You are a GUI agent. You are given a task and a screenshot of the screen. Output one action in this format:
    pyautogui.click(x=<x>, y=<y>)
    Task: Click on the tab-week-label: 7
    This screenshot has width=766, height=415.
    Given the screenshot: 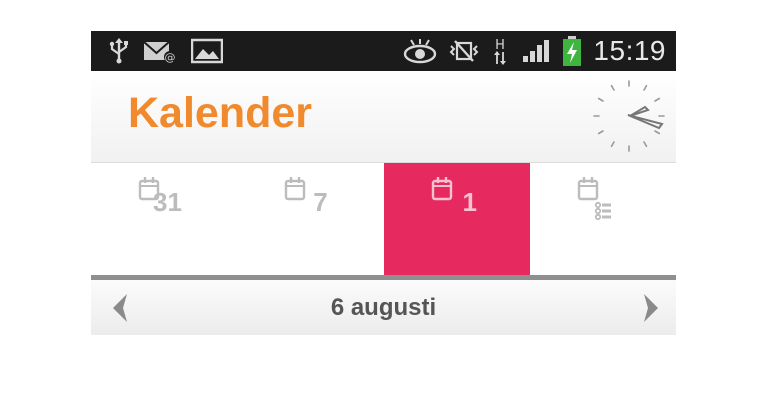 What is the action you would take?
    pyautogui.click(x=320, y=202)
    